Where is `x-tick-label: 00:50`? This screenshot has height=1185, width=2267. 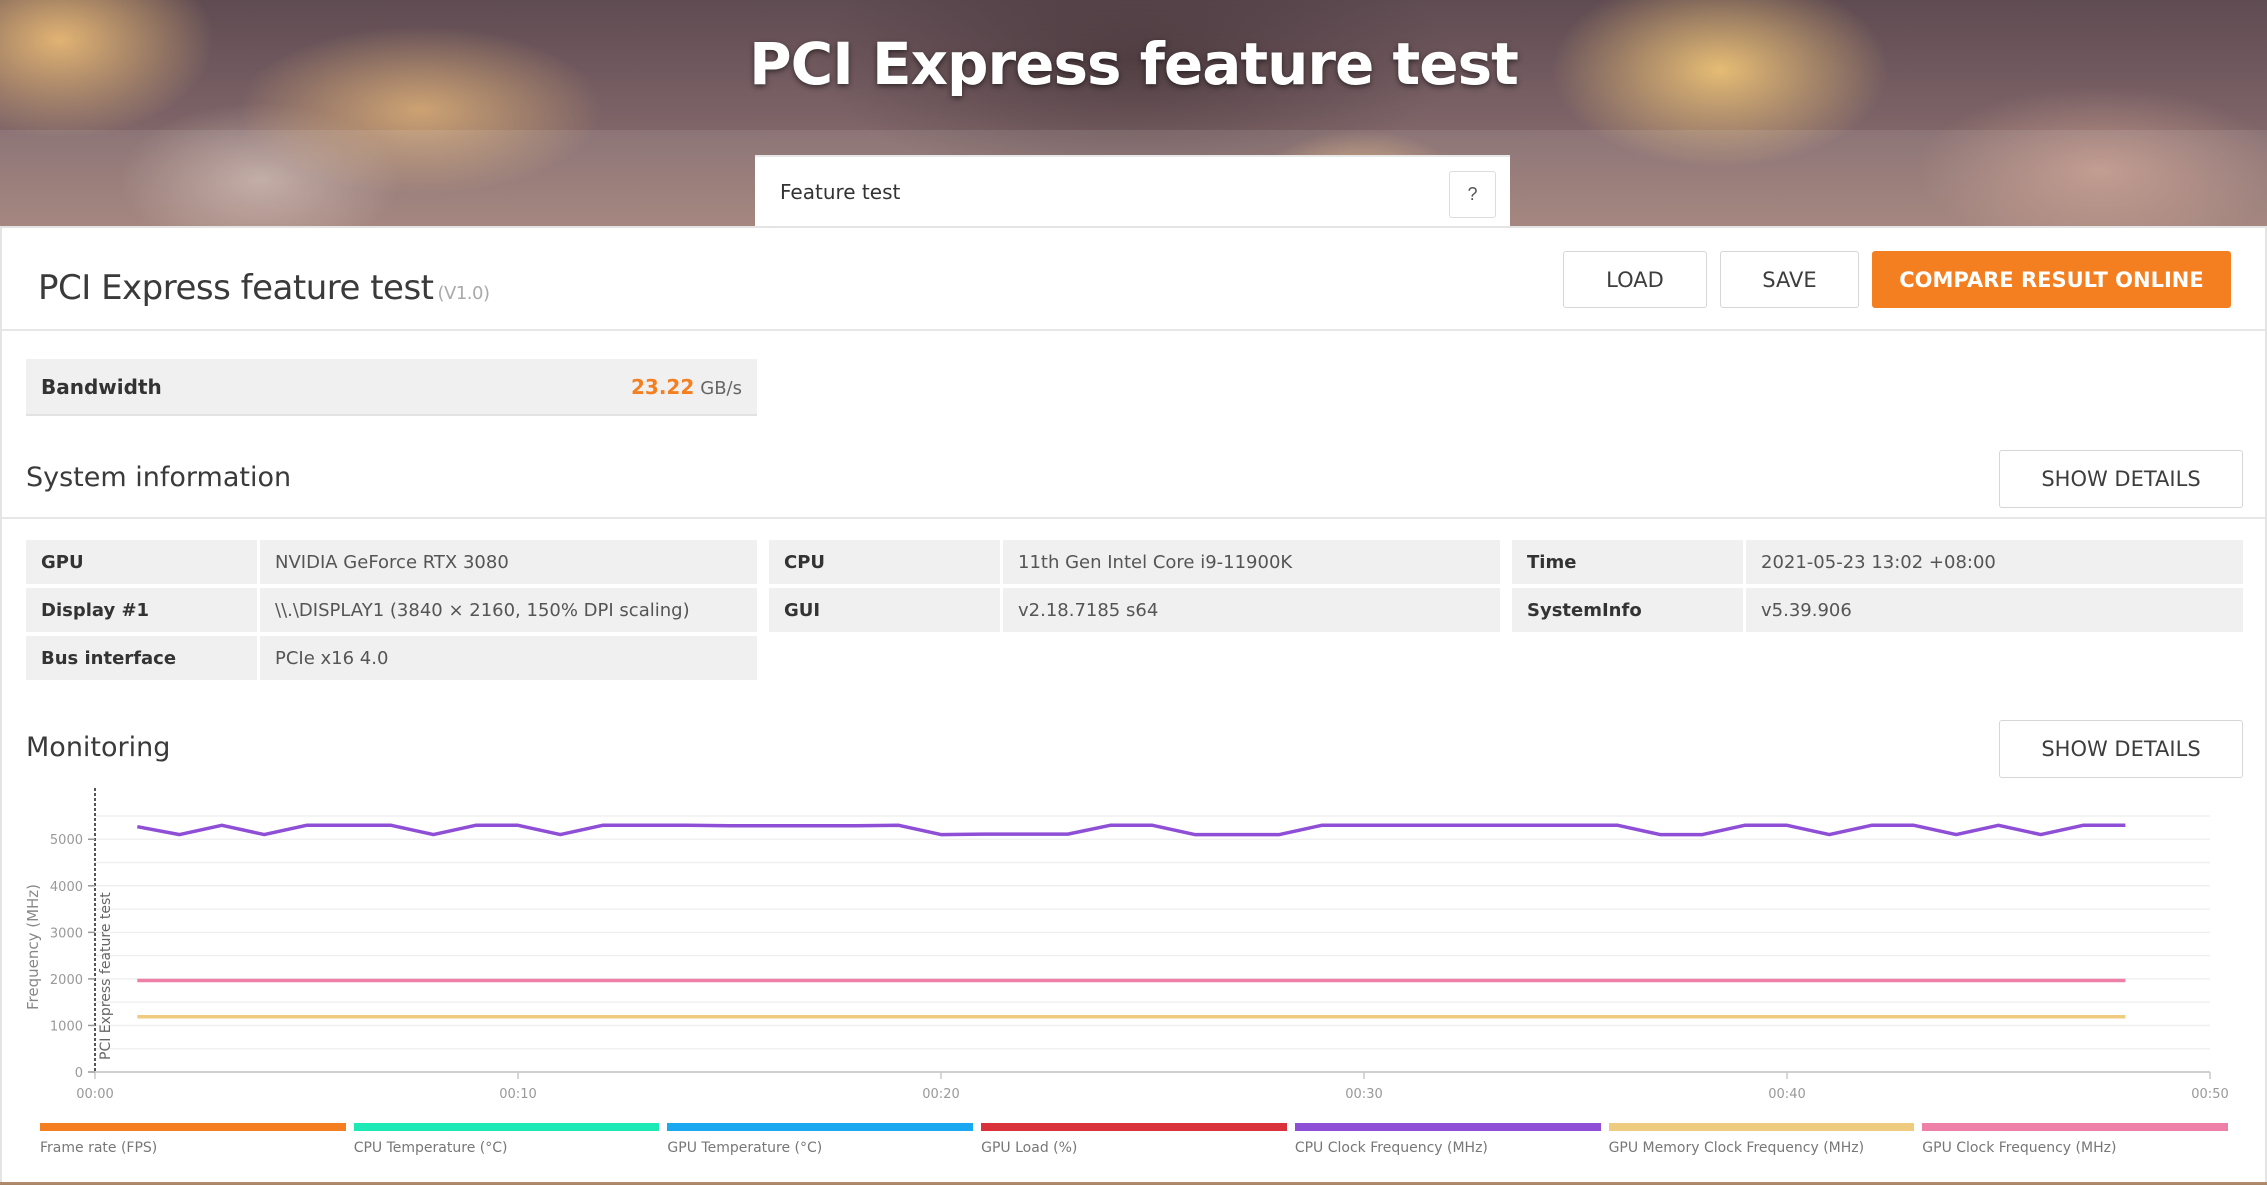 x-tick-label: 00:50 is located at coordinates (2209, 1094).